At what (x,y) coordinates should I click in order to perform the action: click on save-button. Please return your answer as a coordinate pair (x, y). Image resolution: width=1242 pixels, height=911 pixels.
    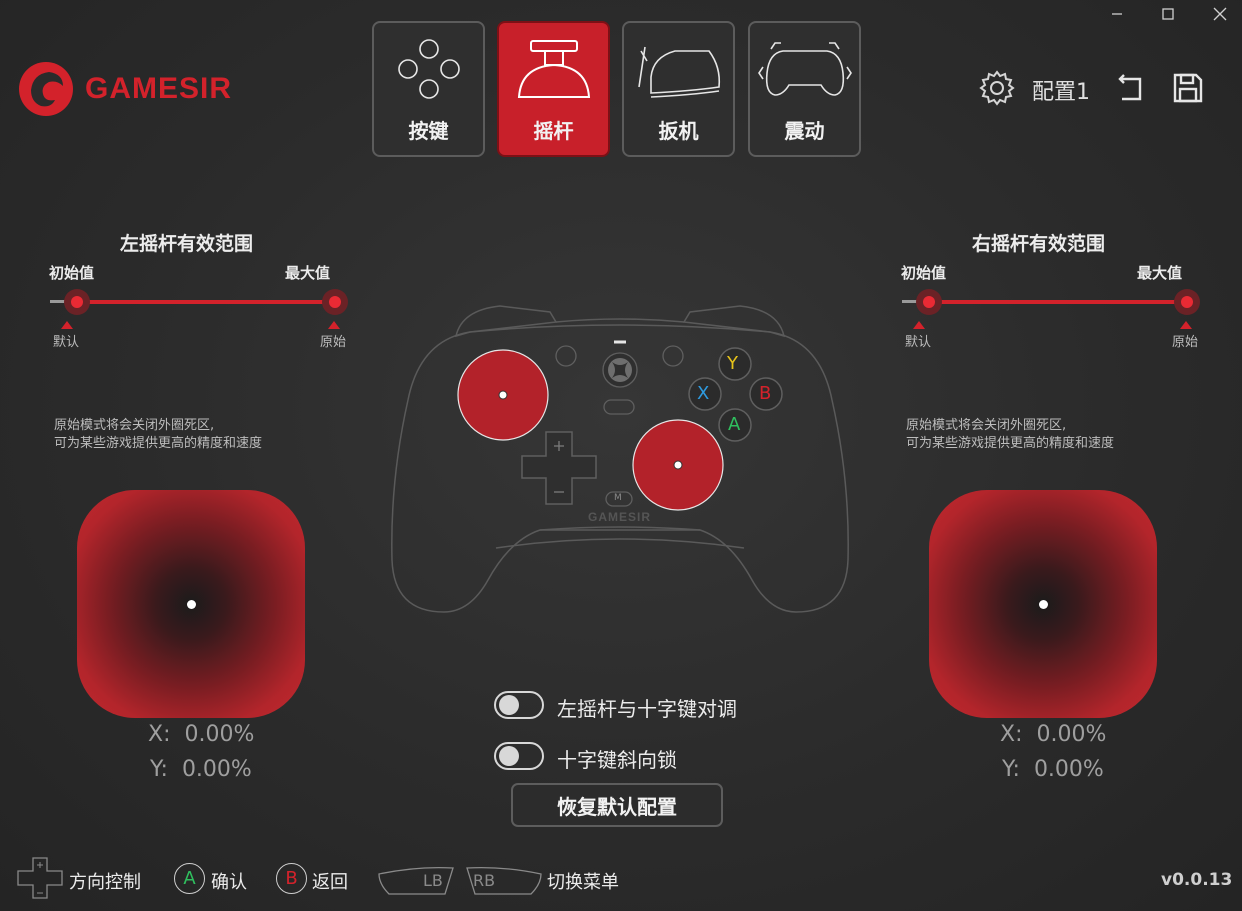
    Looking at the image, I should click on (1188, 90).